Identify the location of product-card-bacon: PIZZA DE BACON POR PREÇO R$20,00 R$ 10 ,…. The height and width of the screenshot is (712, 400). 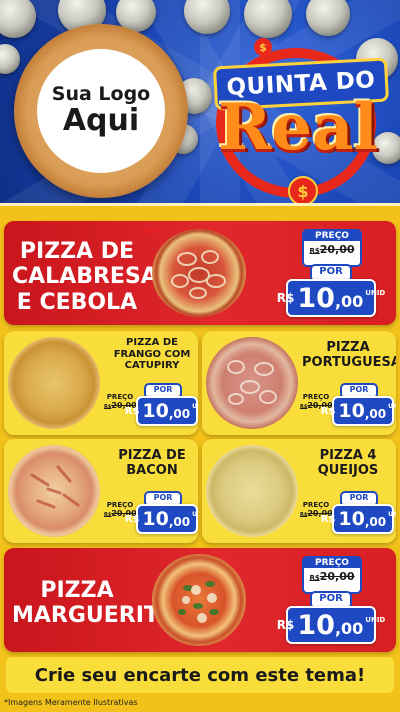
(101, 491).